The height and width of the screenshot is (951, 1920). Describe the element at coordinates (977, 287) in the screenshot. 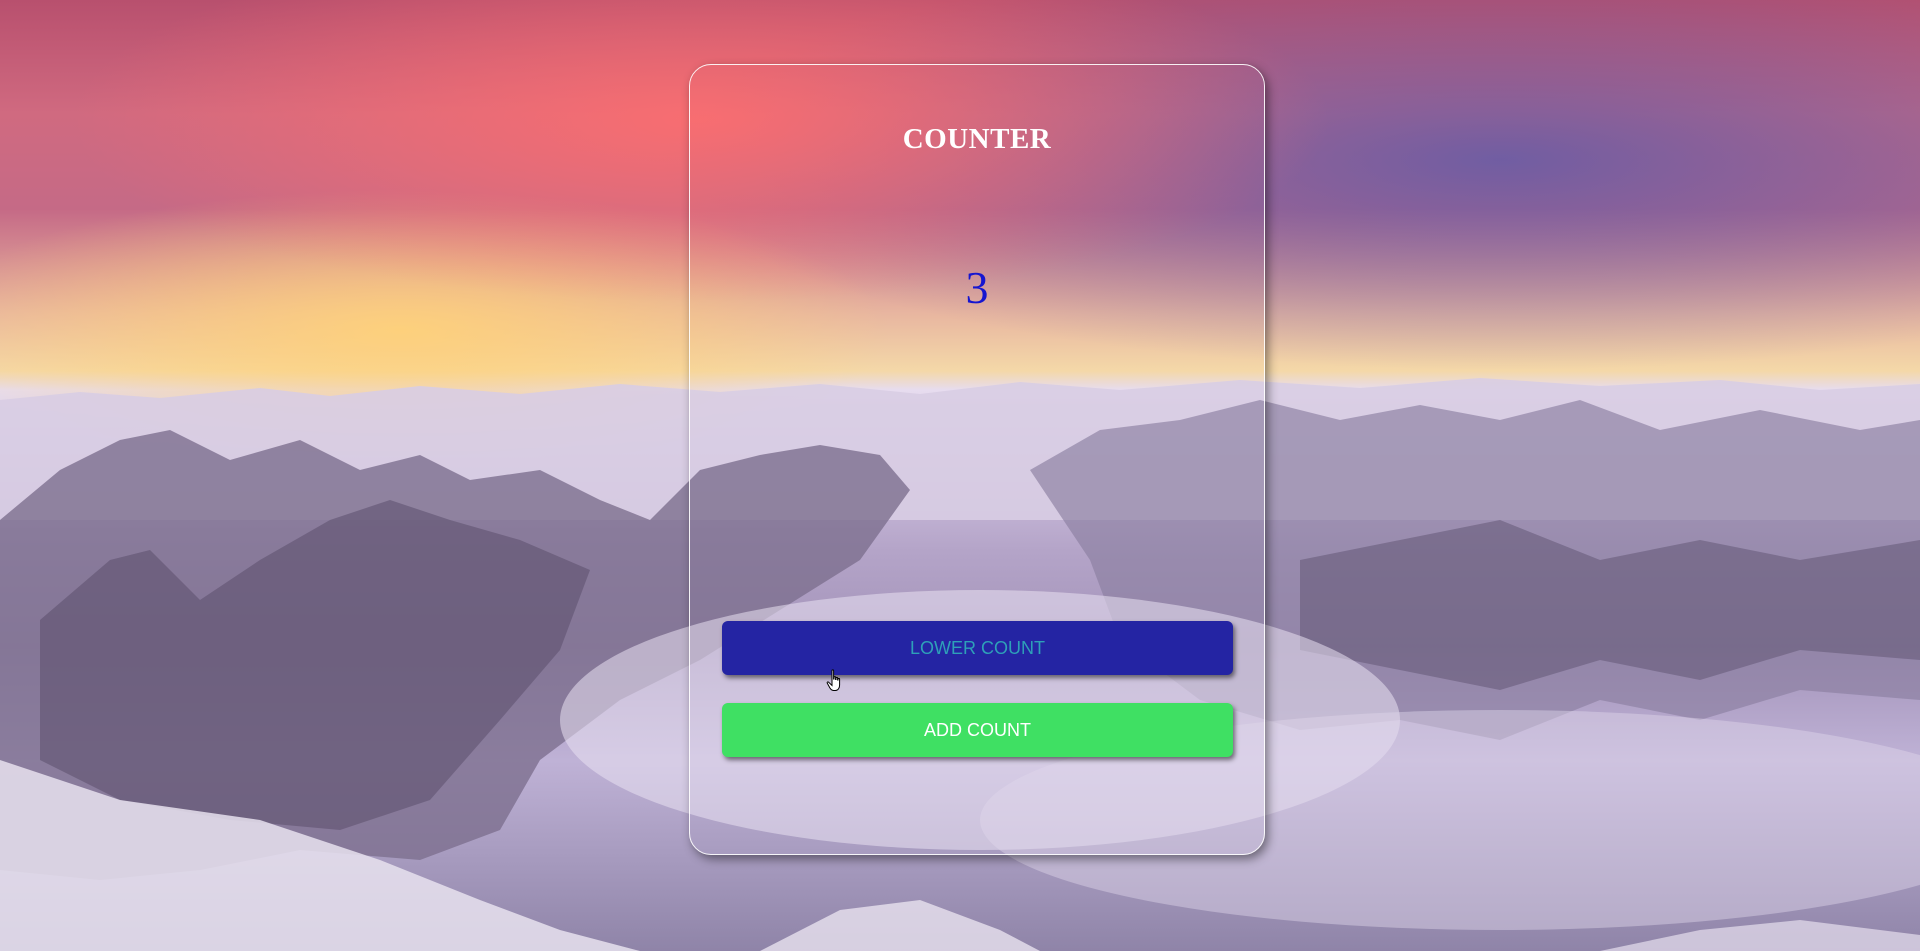

I see `count-display: 3` at that location.